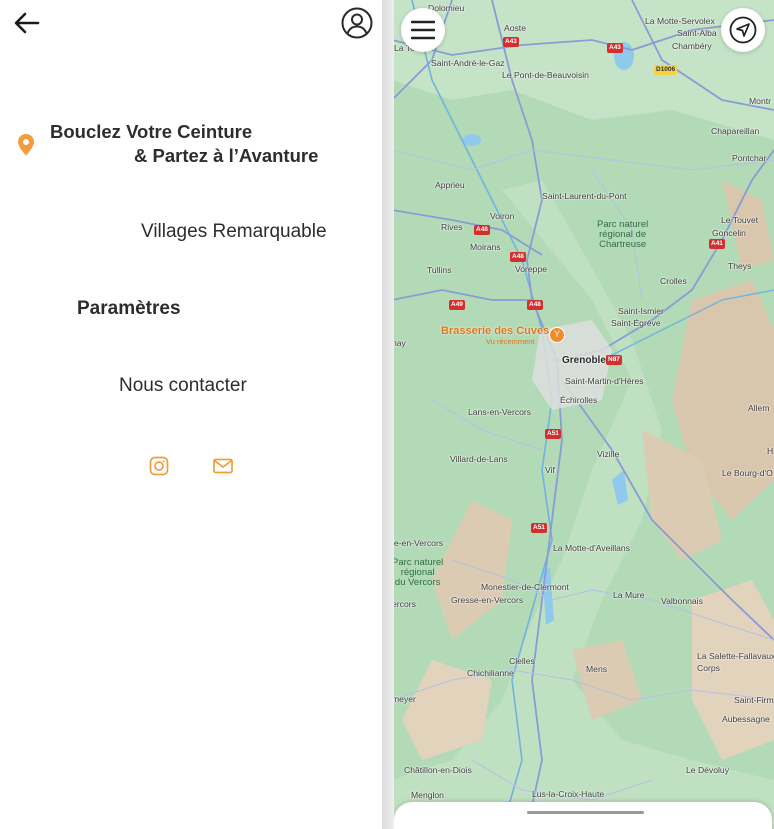 The image size is (774, 829). I want to click on map-label: Lus-la-Croix-Haute, so click(568, 794).